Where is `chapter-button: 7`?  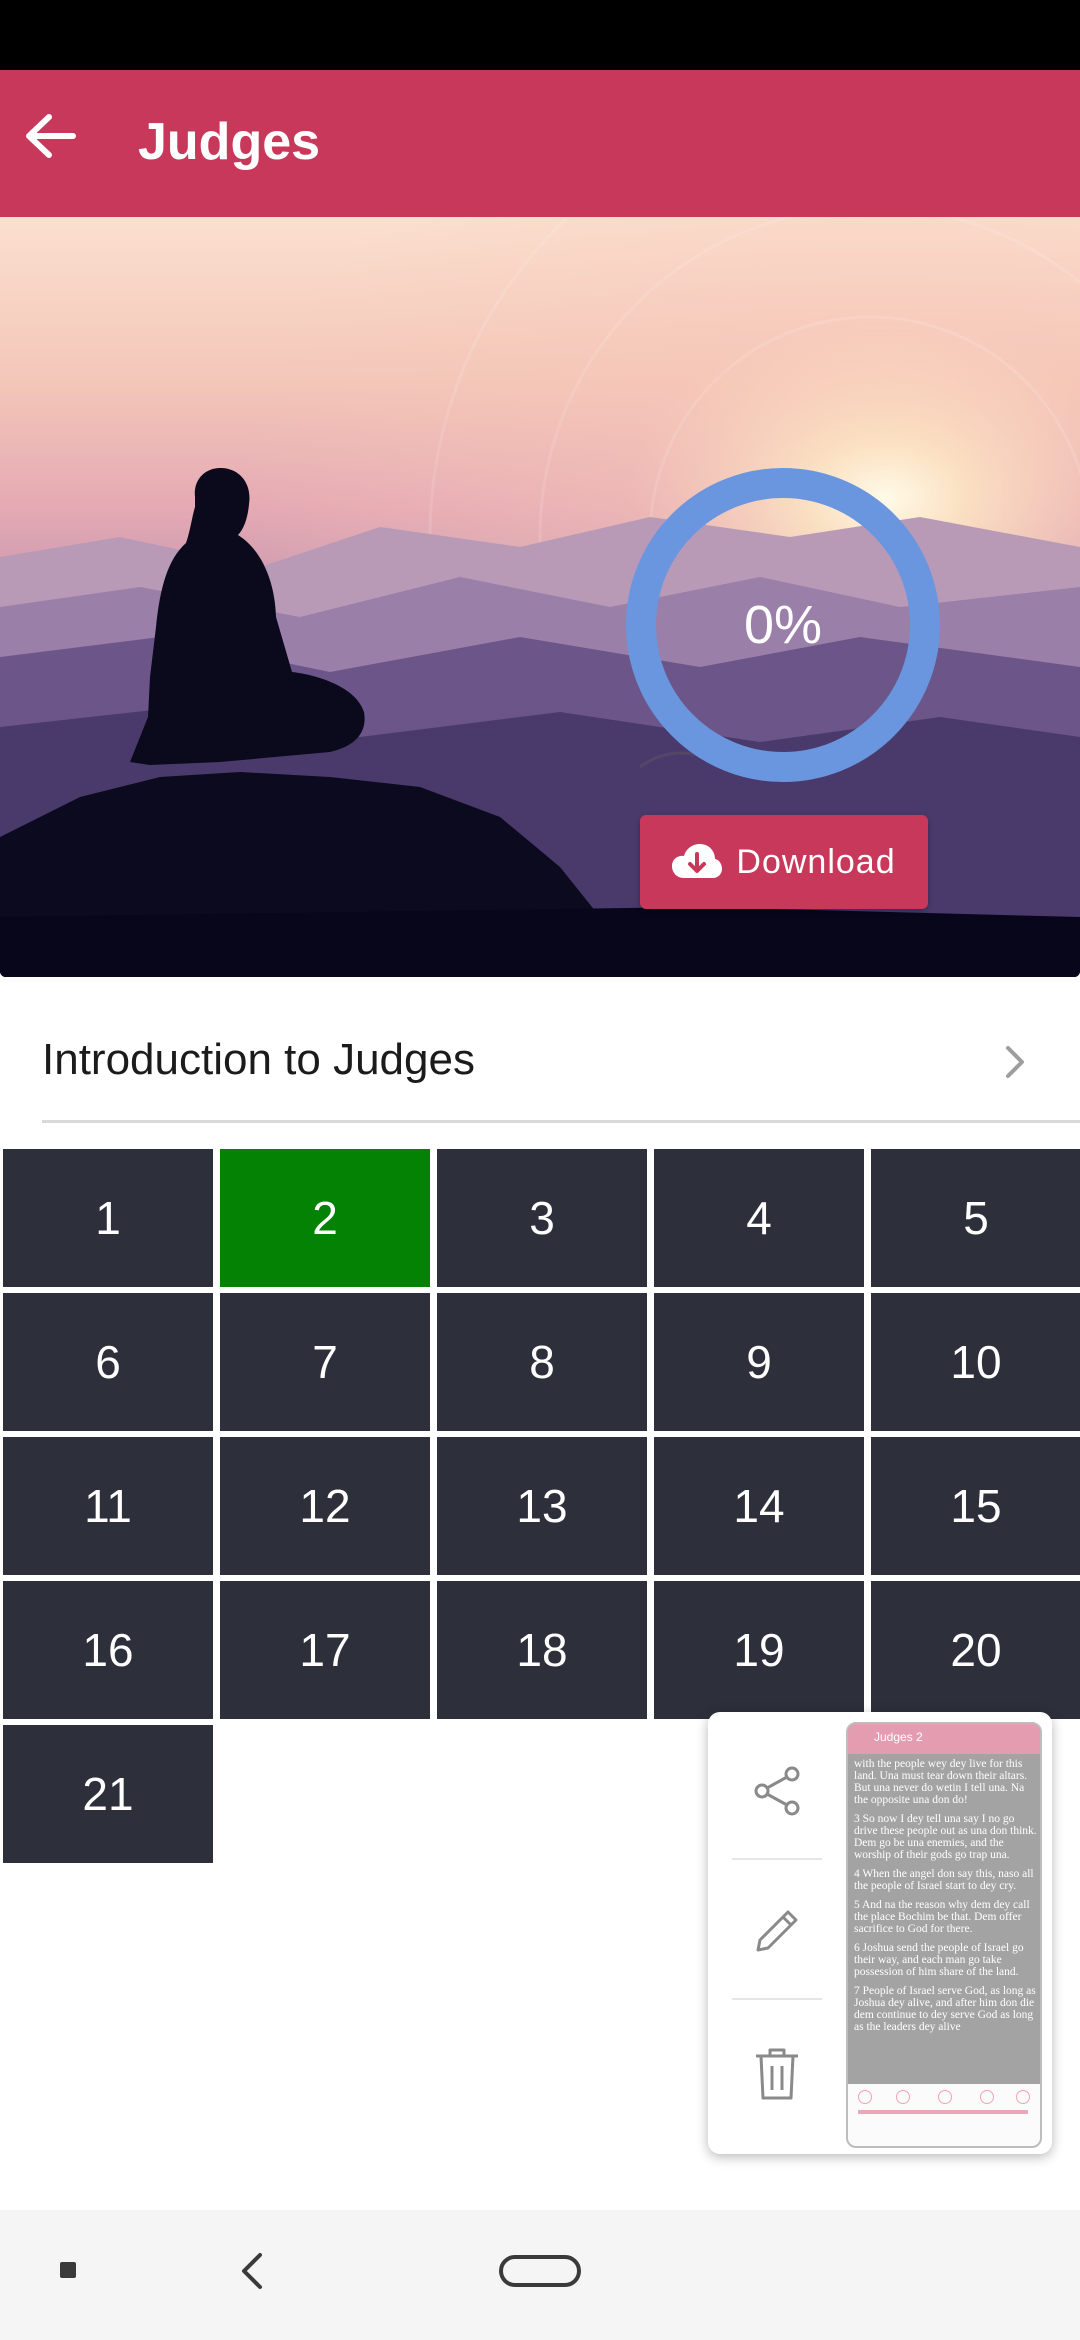
chapter-button: 7 is located at coordinates (325, 1362).